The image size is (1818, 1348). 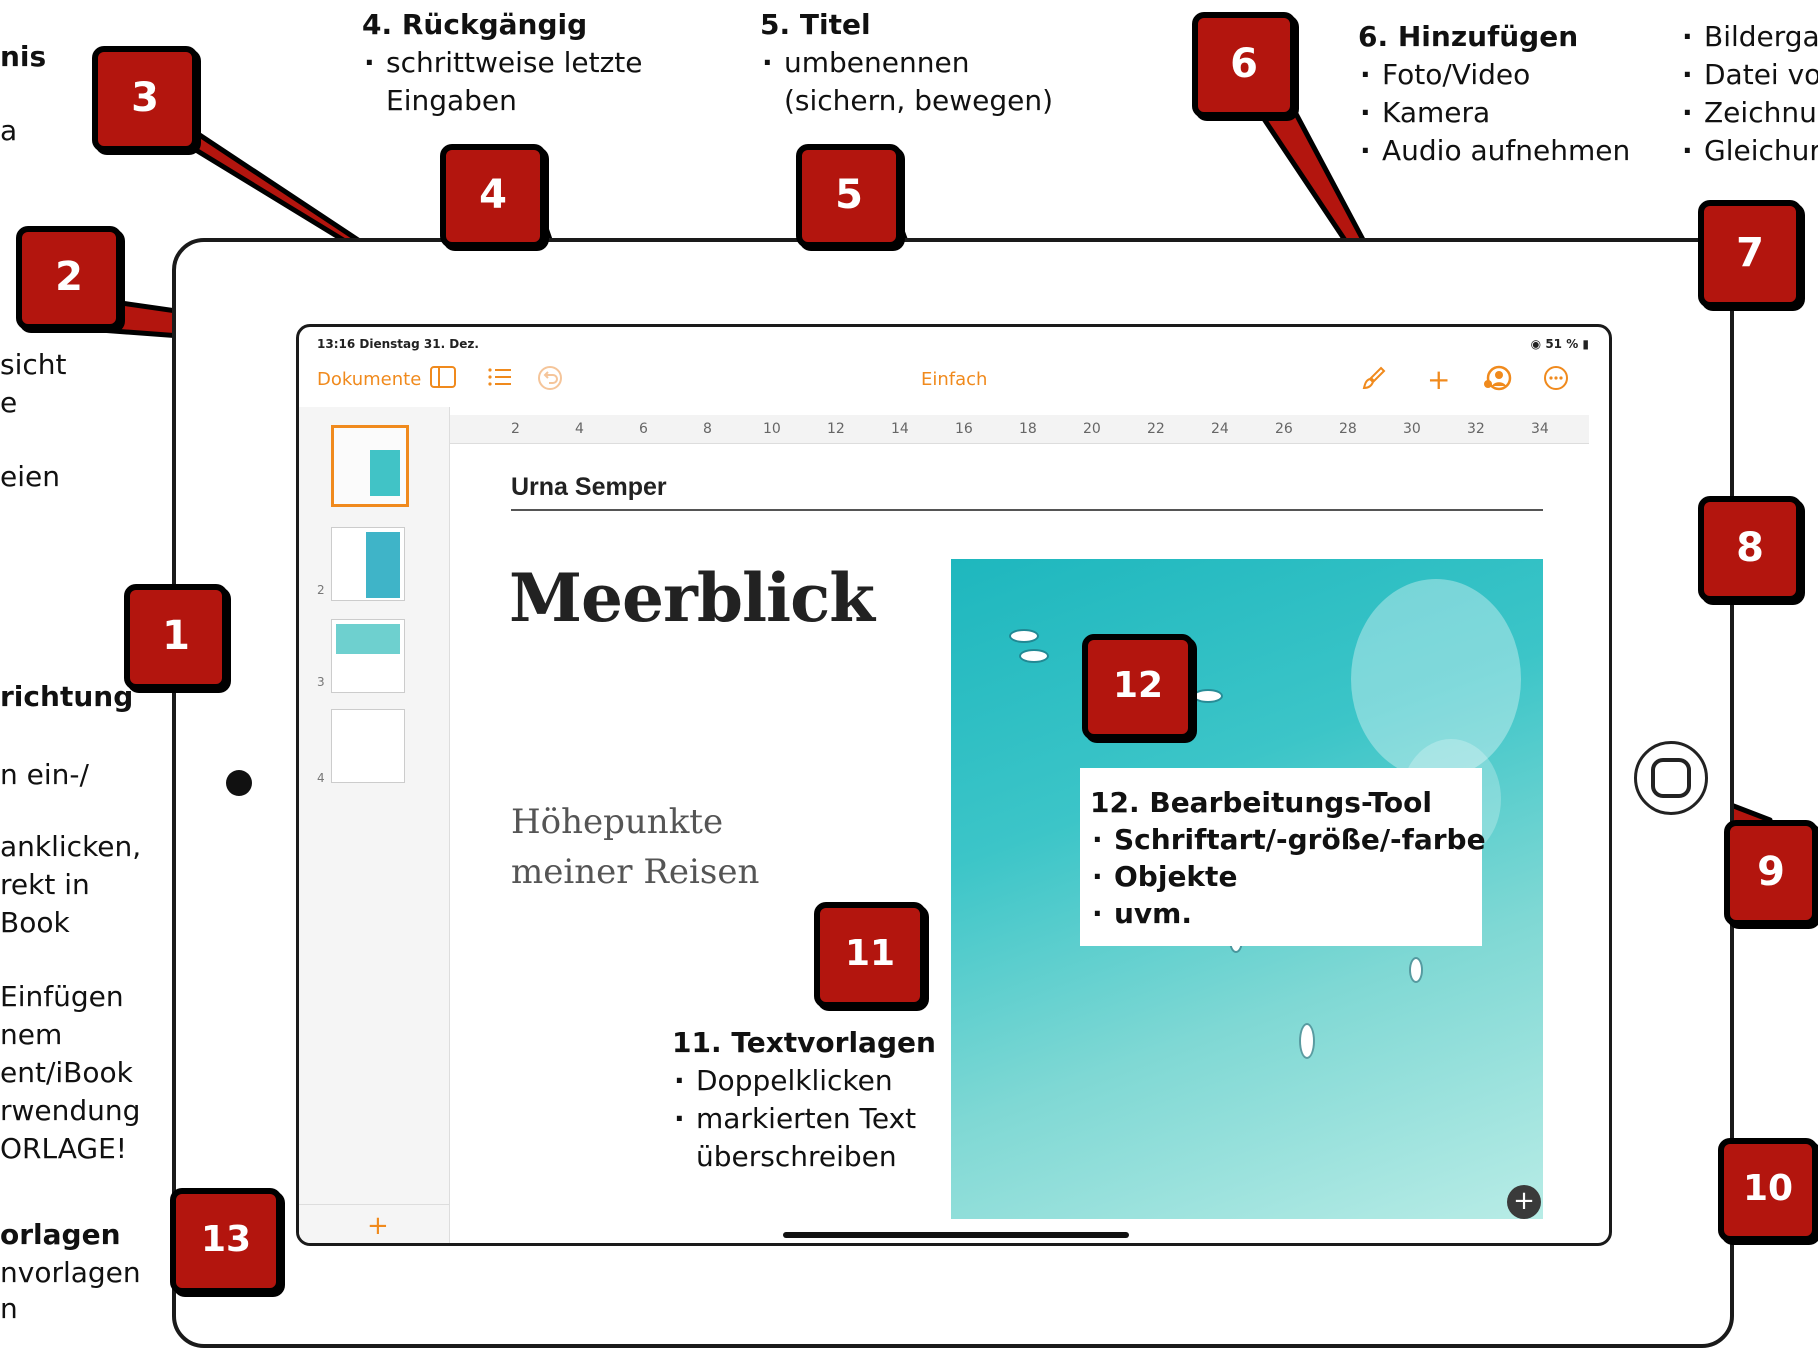 What do you see at coordinates (1288, 876) in the screenshot?
I see `annotation-item: Objekte` at bounding box center [1288, 876].